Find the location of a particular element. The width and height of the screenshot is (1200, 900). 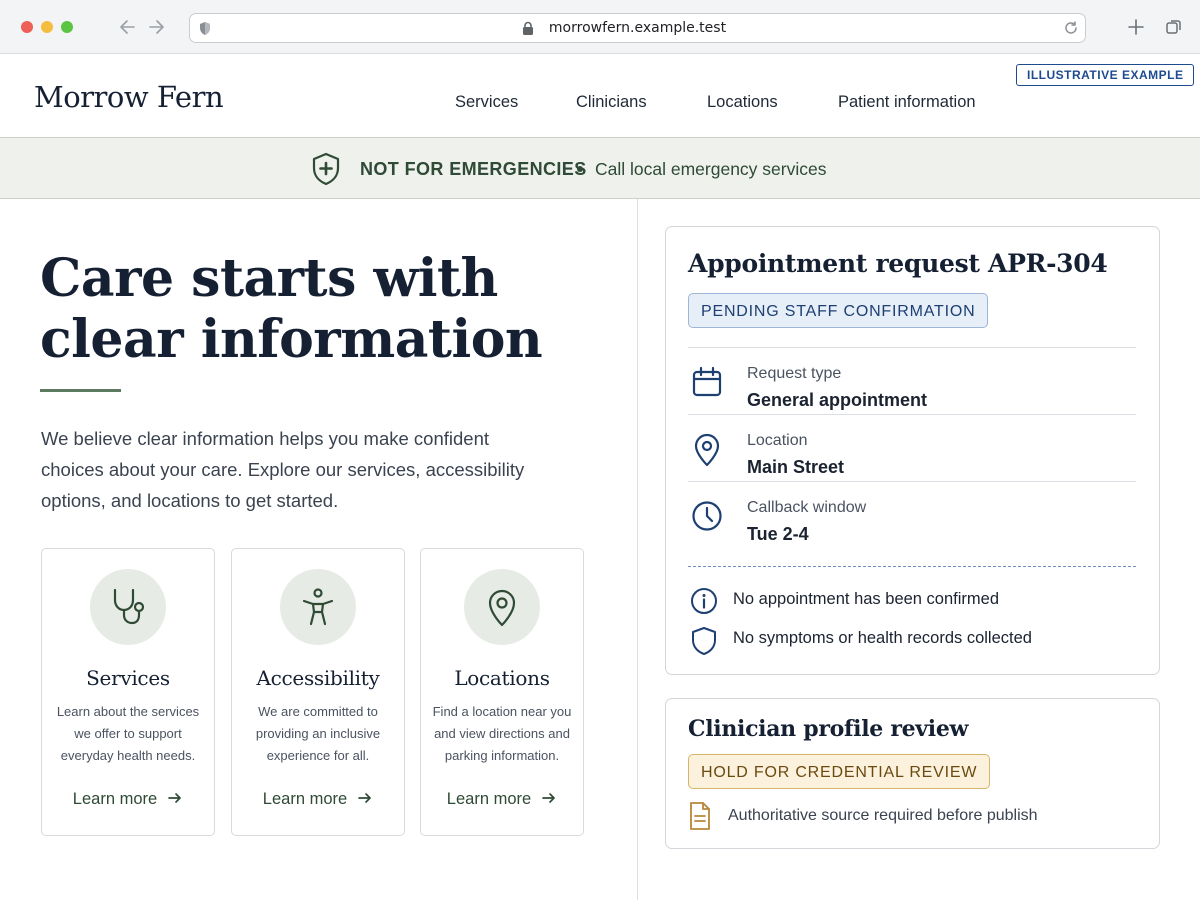

shield-plus-icon is located at coordinates (326, 171).